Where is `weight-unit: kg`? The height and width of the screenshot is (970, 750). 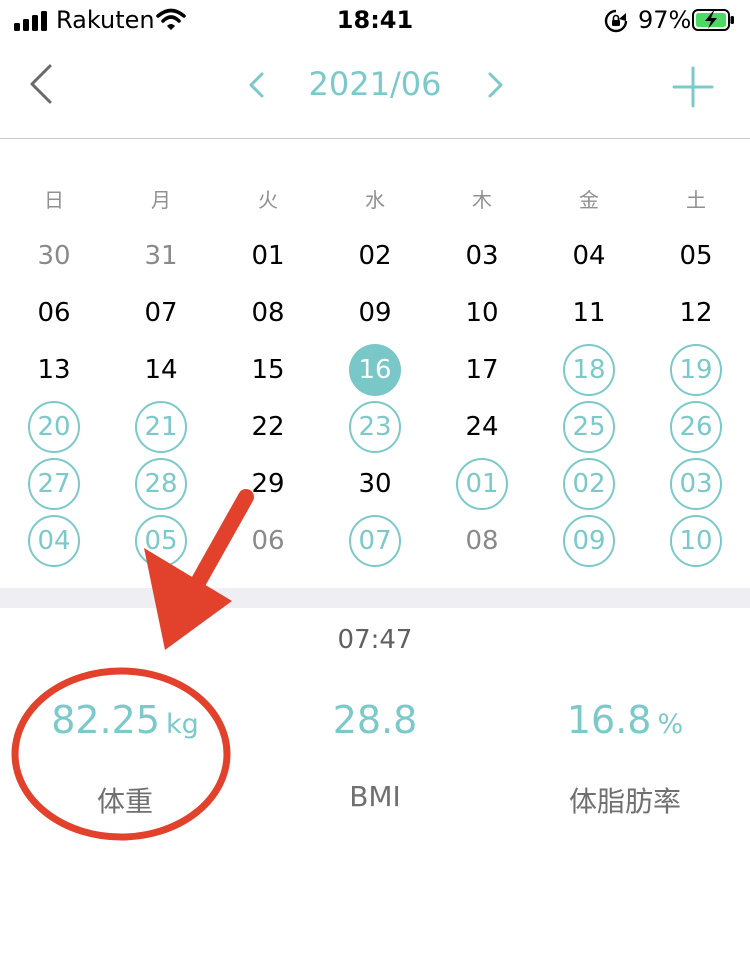 weight-unit: kg is located at coordinates (182, 724).